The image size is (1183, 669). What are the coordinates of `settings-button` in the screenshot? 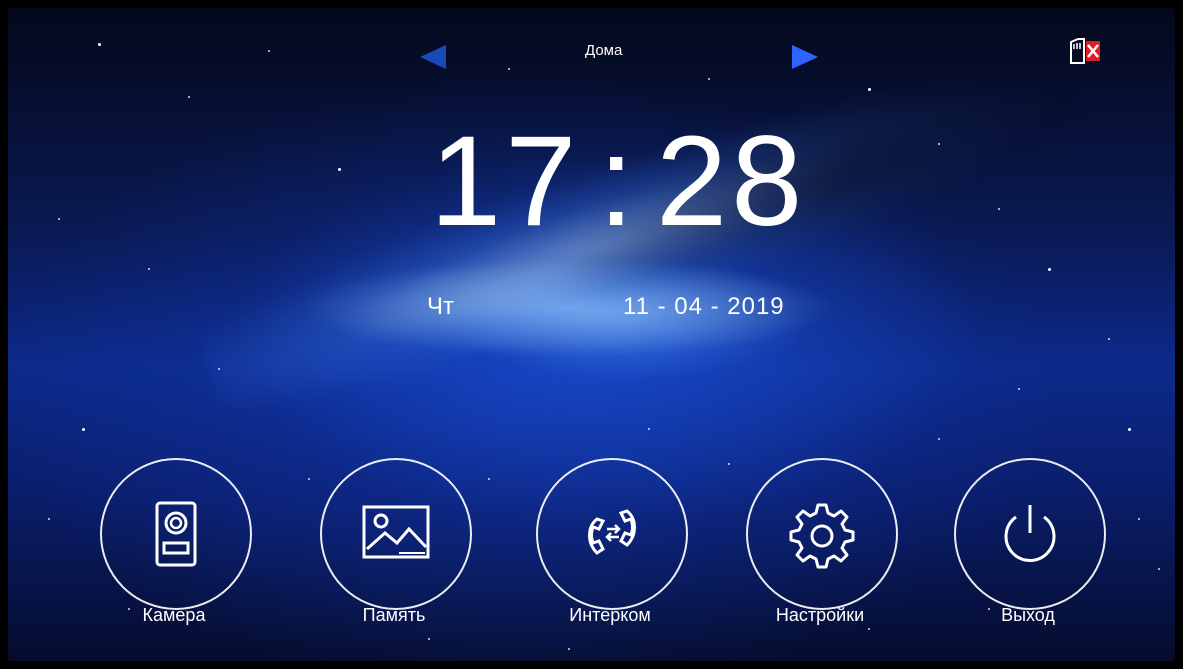 It's located at (822, 534).